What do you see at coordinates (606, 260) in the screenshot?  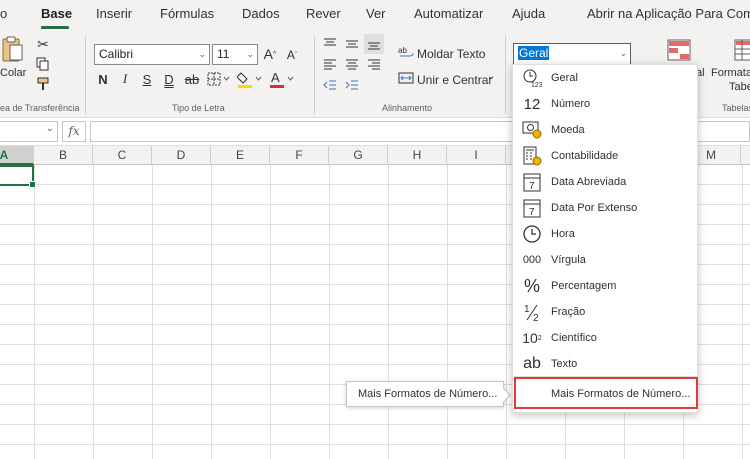 I see `format-option-comma: 000 Vírgula` at bounding box center [606, 260].